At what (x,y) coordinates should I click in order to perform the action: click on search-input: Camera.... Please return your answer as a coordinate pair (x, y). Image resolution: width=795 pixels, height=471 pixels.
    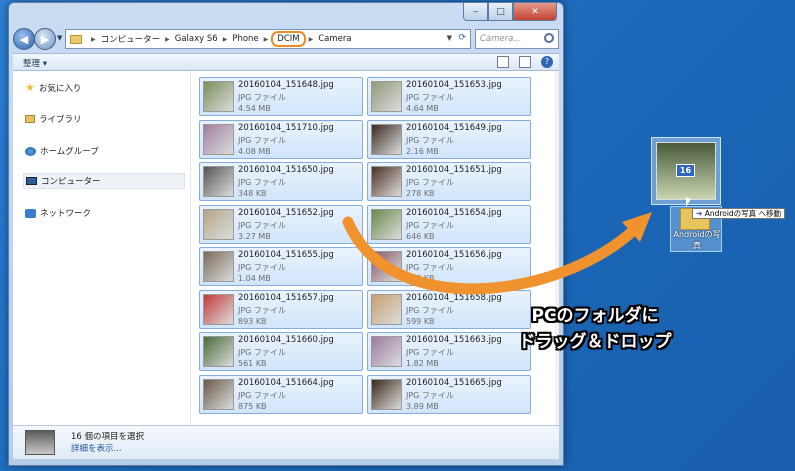
    Looking at the image, I should click on (517, 39).